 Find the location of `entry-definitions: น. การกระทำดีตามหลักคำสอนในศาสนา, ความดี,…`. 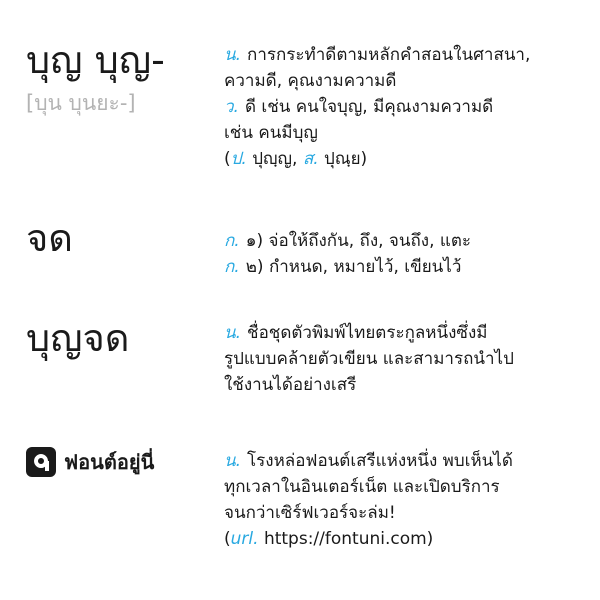

entry-definitions: น. การกระทำดีตามหลักคำสอนในศาสนา, ความดี,… is located at coordinates (404, 107).